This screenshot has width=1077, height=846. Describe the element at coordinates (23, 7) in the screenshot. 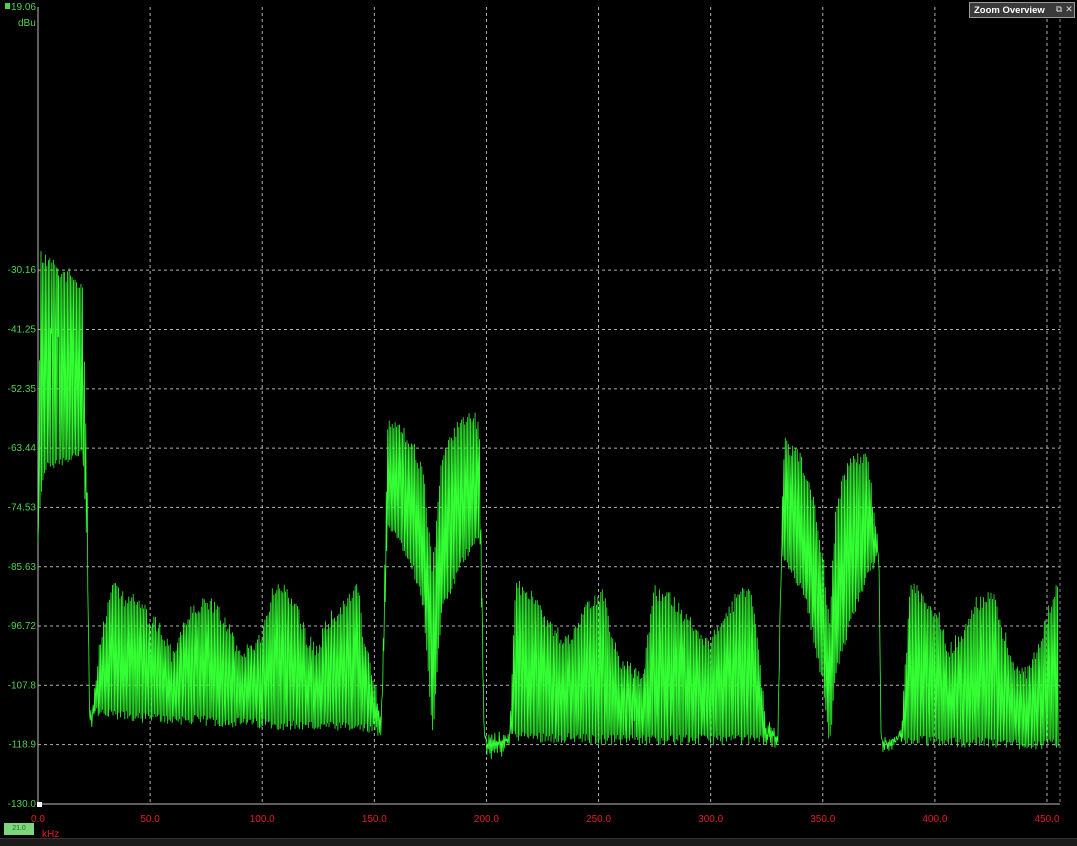

I see `y-tick-label: 19.06` at that location.